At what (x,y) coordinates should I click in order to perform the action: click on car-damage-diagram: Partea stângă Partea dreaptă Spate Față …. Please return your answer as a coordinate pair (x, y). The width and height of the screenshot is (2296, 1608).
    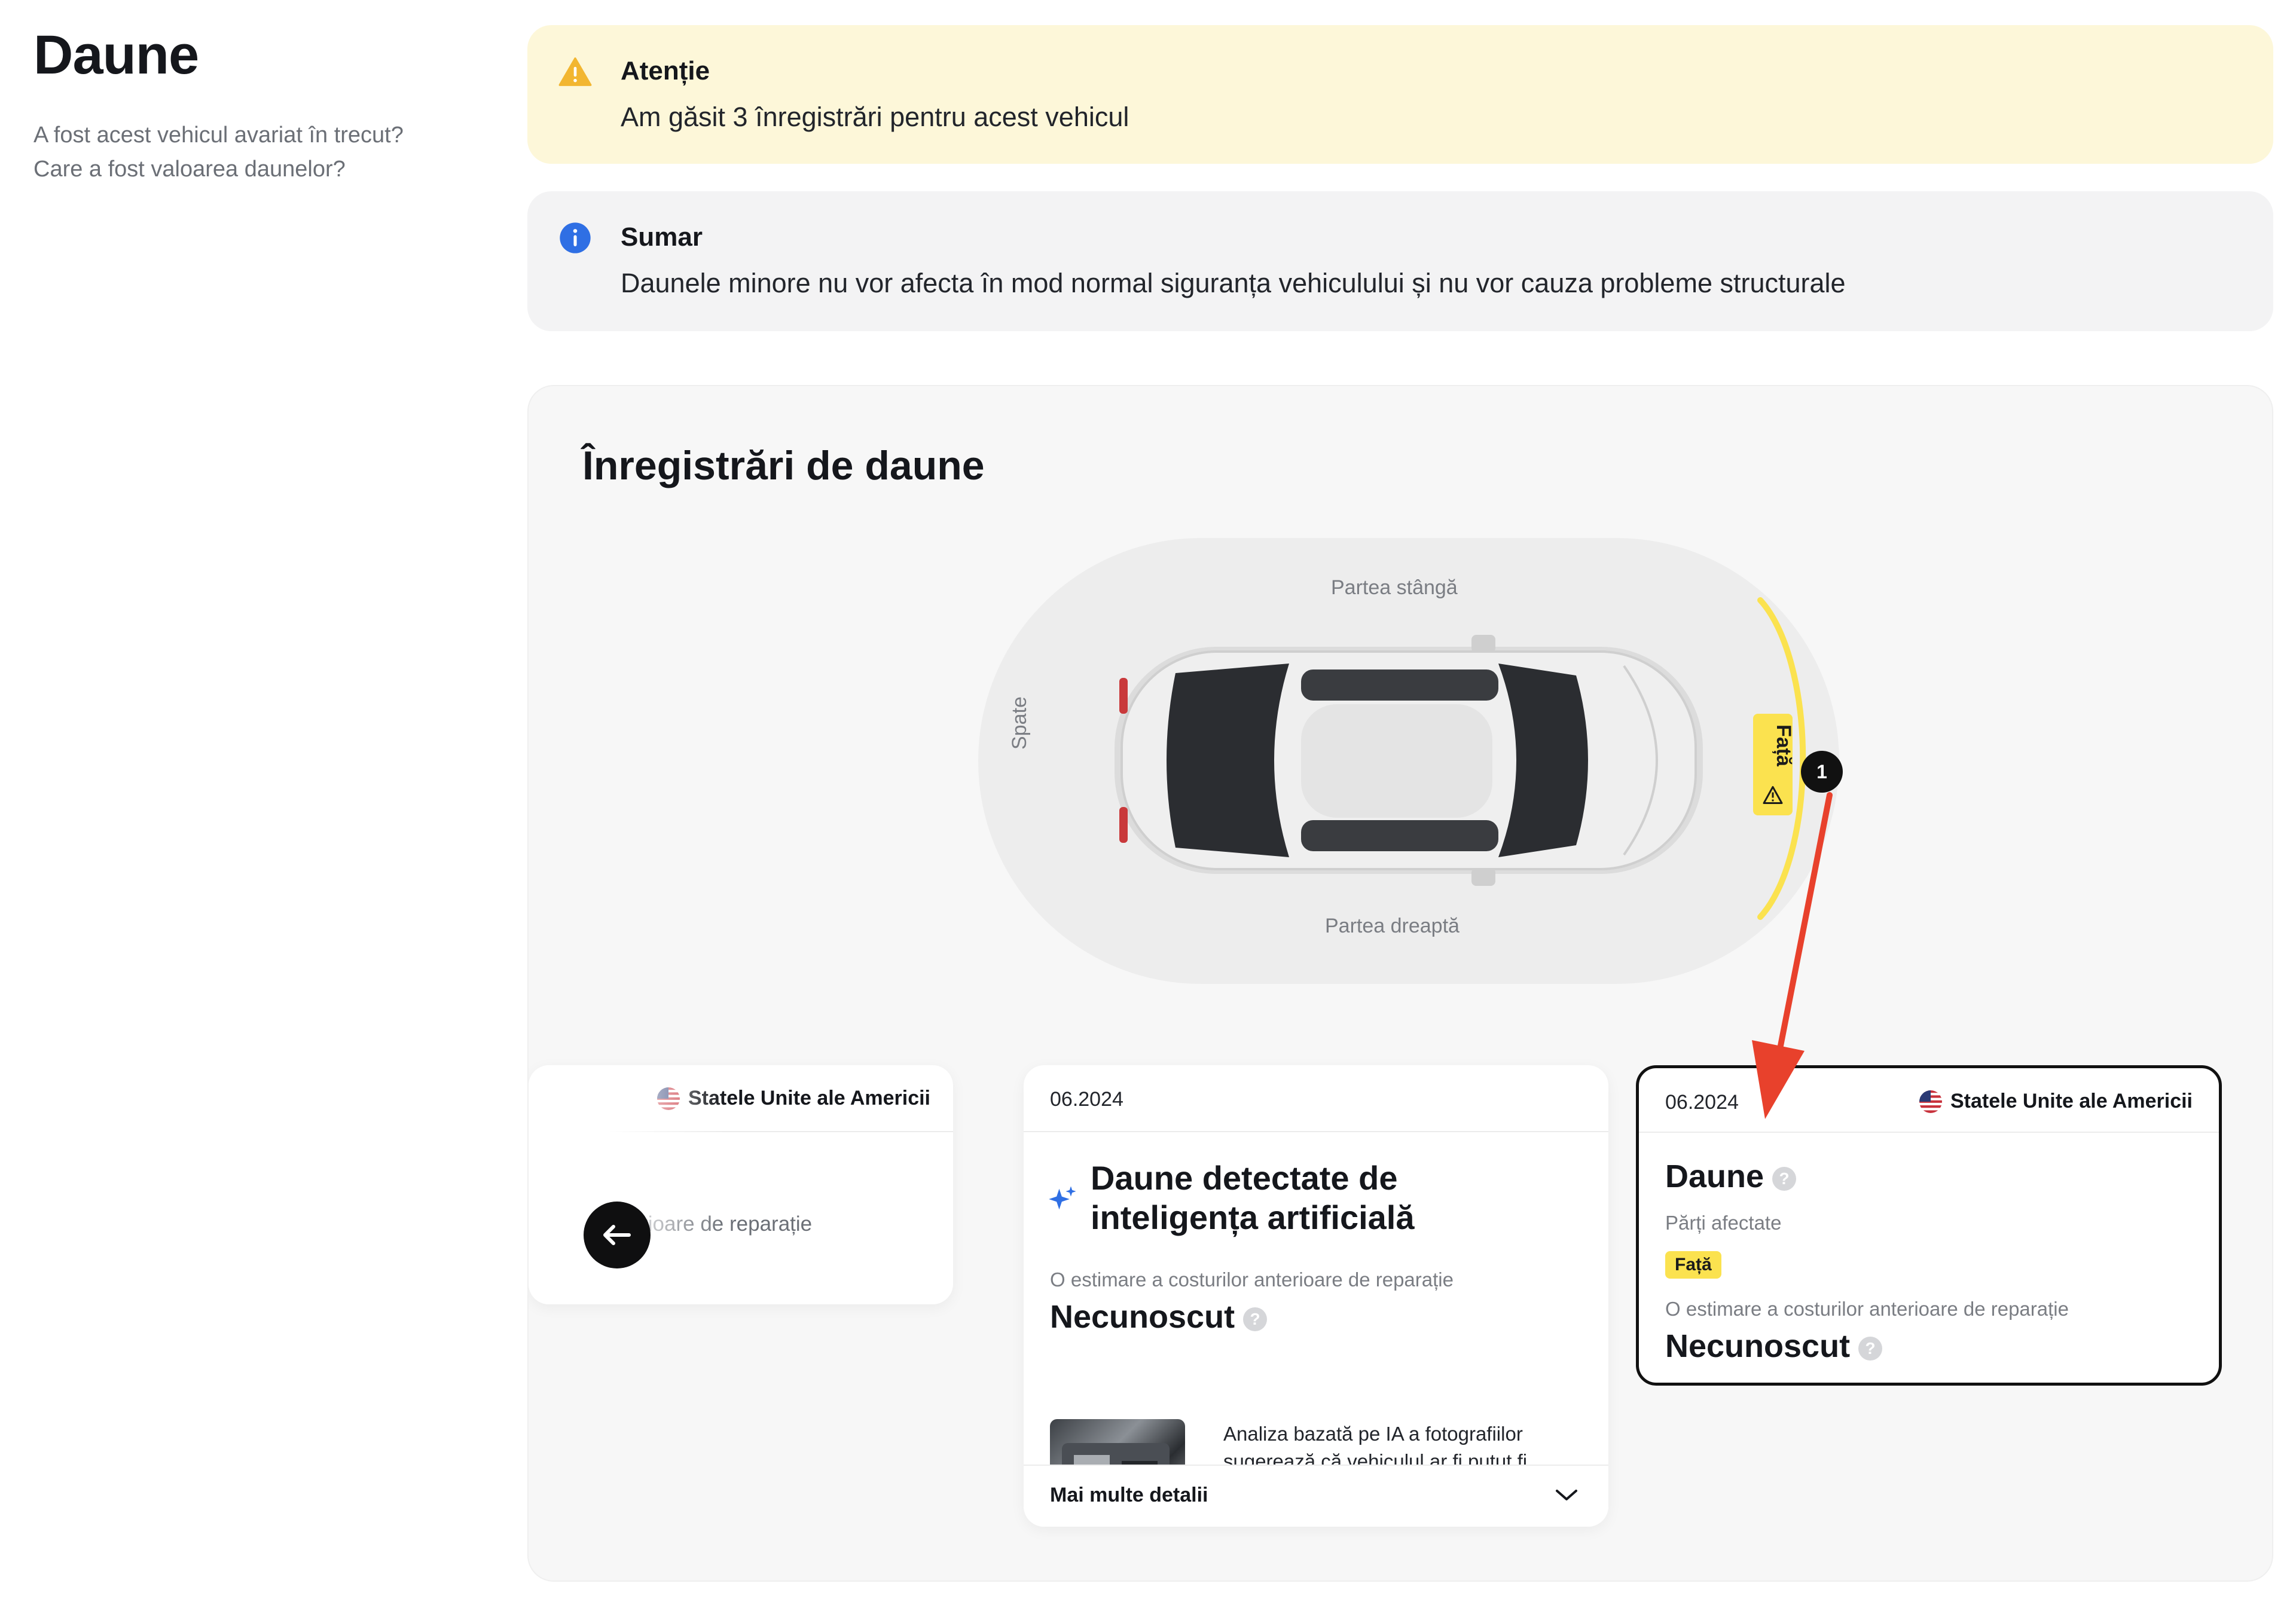
    Looking at the image, I should click on (1426, 762).